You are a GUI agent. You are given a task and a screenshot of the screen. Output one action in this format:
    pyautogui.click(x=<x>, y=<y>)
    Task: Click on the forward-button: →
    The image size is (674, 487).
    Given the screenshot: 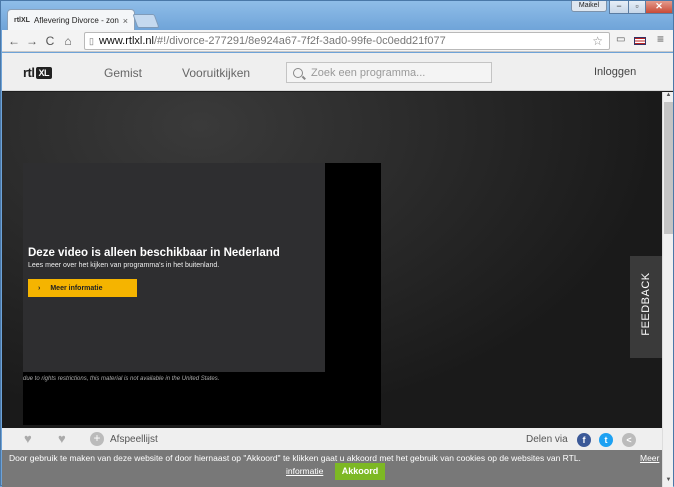 What is the action you would take?
    pyautogui.click(x=32, y=41)
    